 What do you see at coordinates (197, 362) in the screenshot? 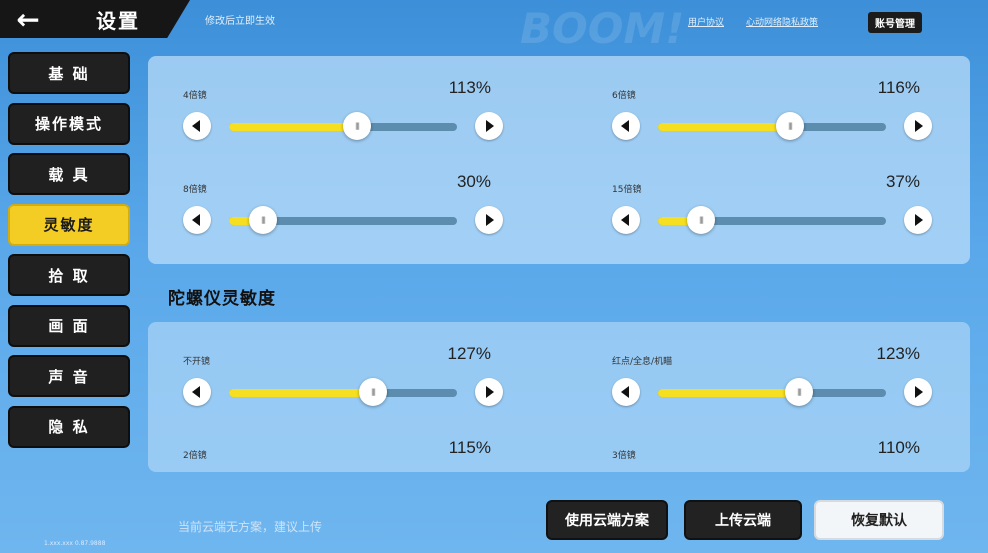
I see `slider-label: 不开镜` at bounding box center [197, 362].